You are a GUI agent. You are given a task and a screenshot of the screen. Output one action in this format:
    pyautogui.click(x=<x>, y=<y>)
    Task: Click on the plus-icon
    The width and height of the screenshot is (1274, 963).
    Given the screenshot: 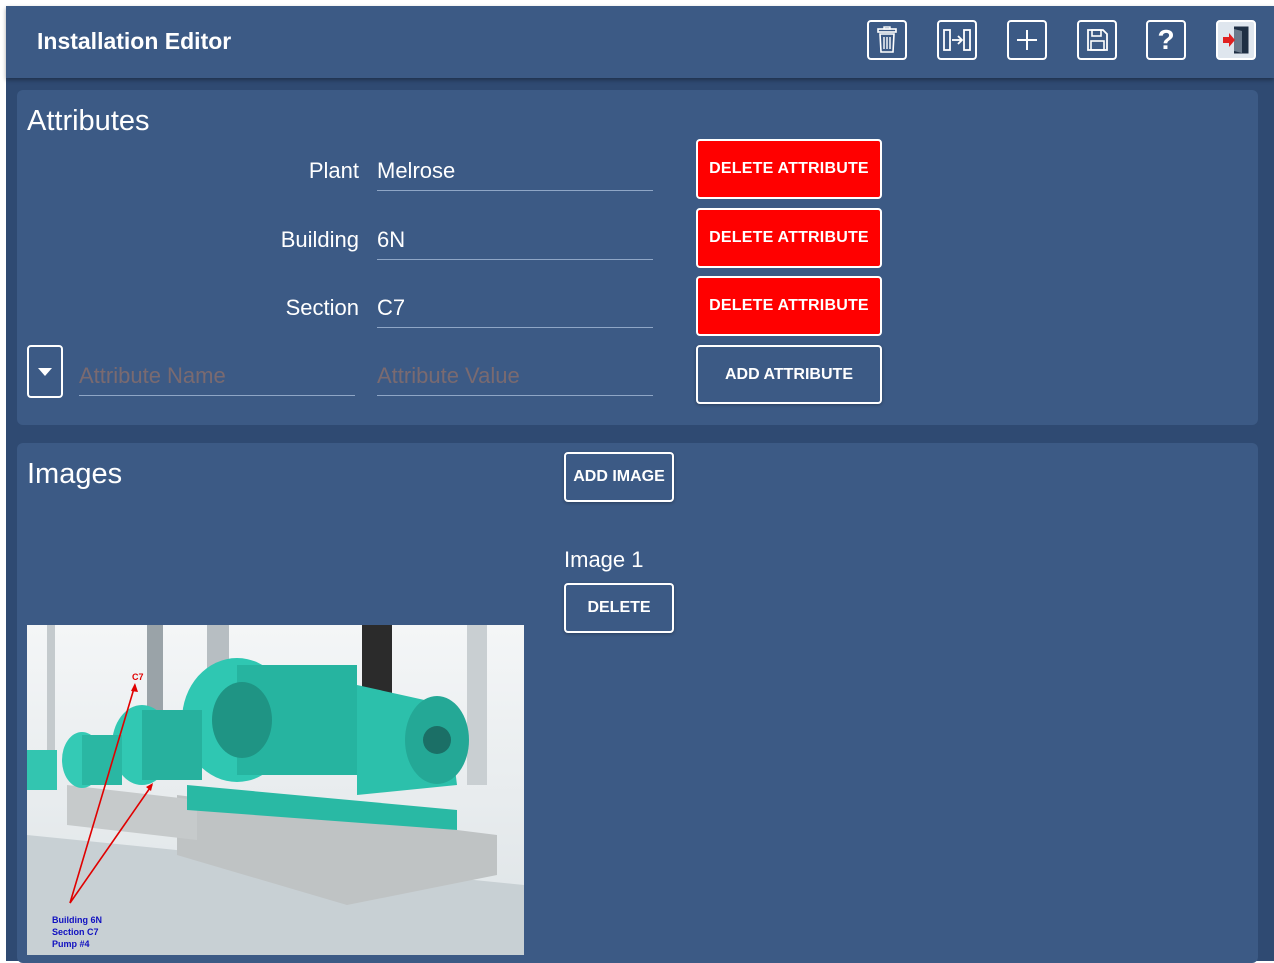 What is the action you would take?
    pyautogui.click(x=1027, y=40)
    